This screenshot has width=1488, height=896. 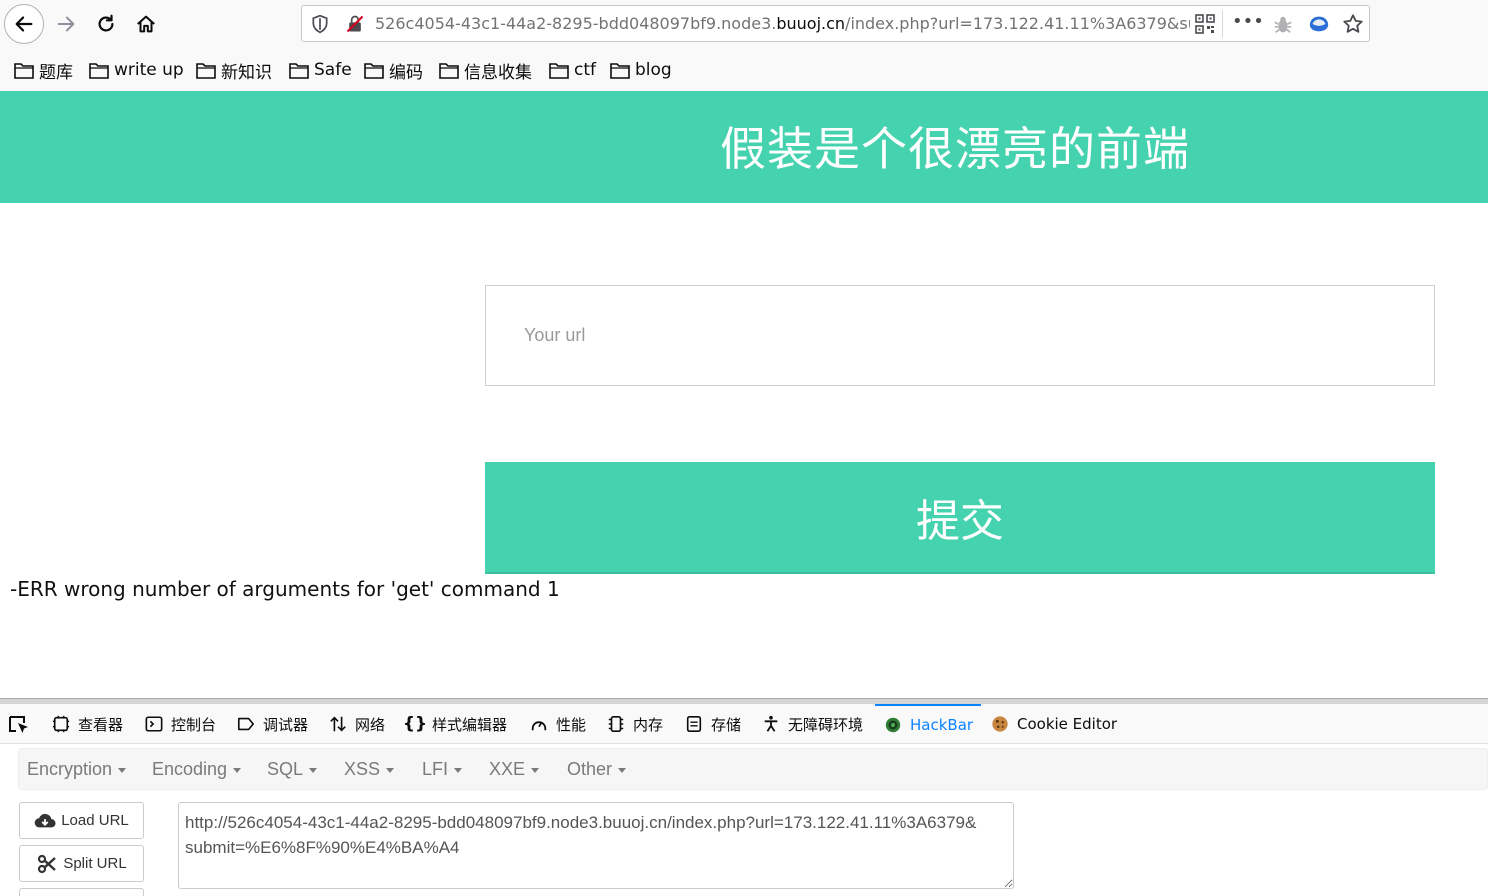 I want to click on tab-inspector: 查看器, so click(x=87, y=724).